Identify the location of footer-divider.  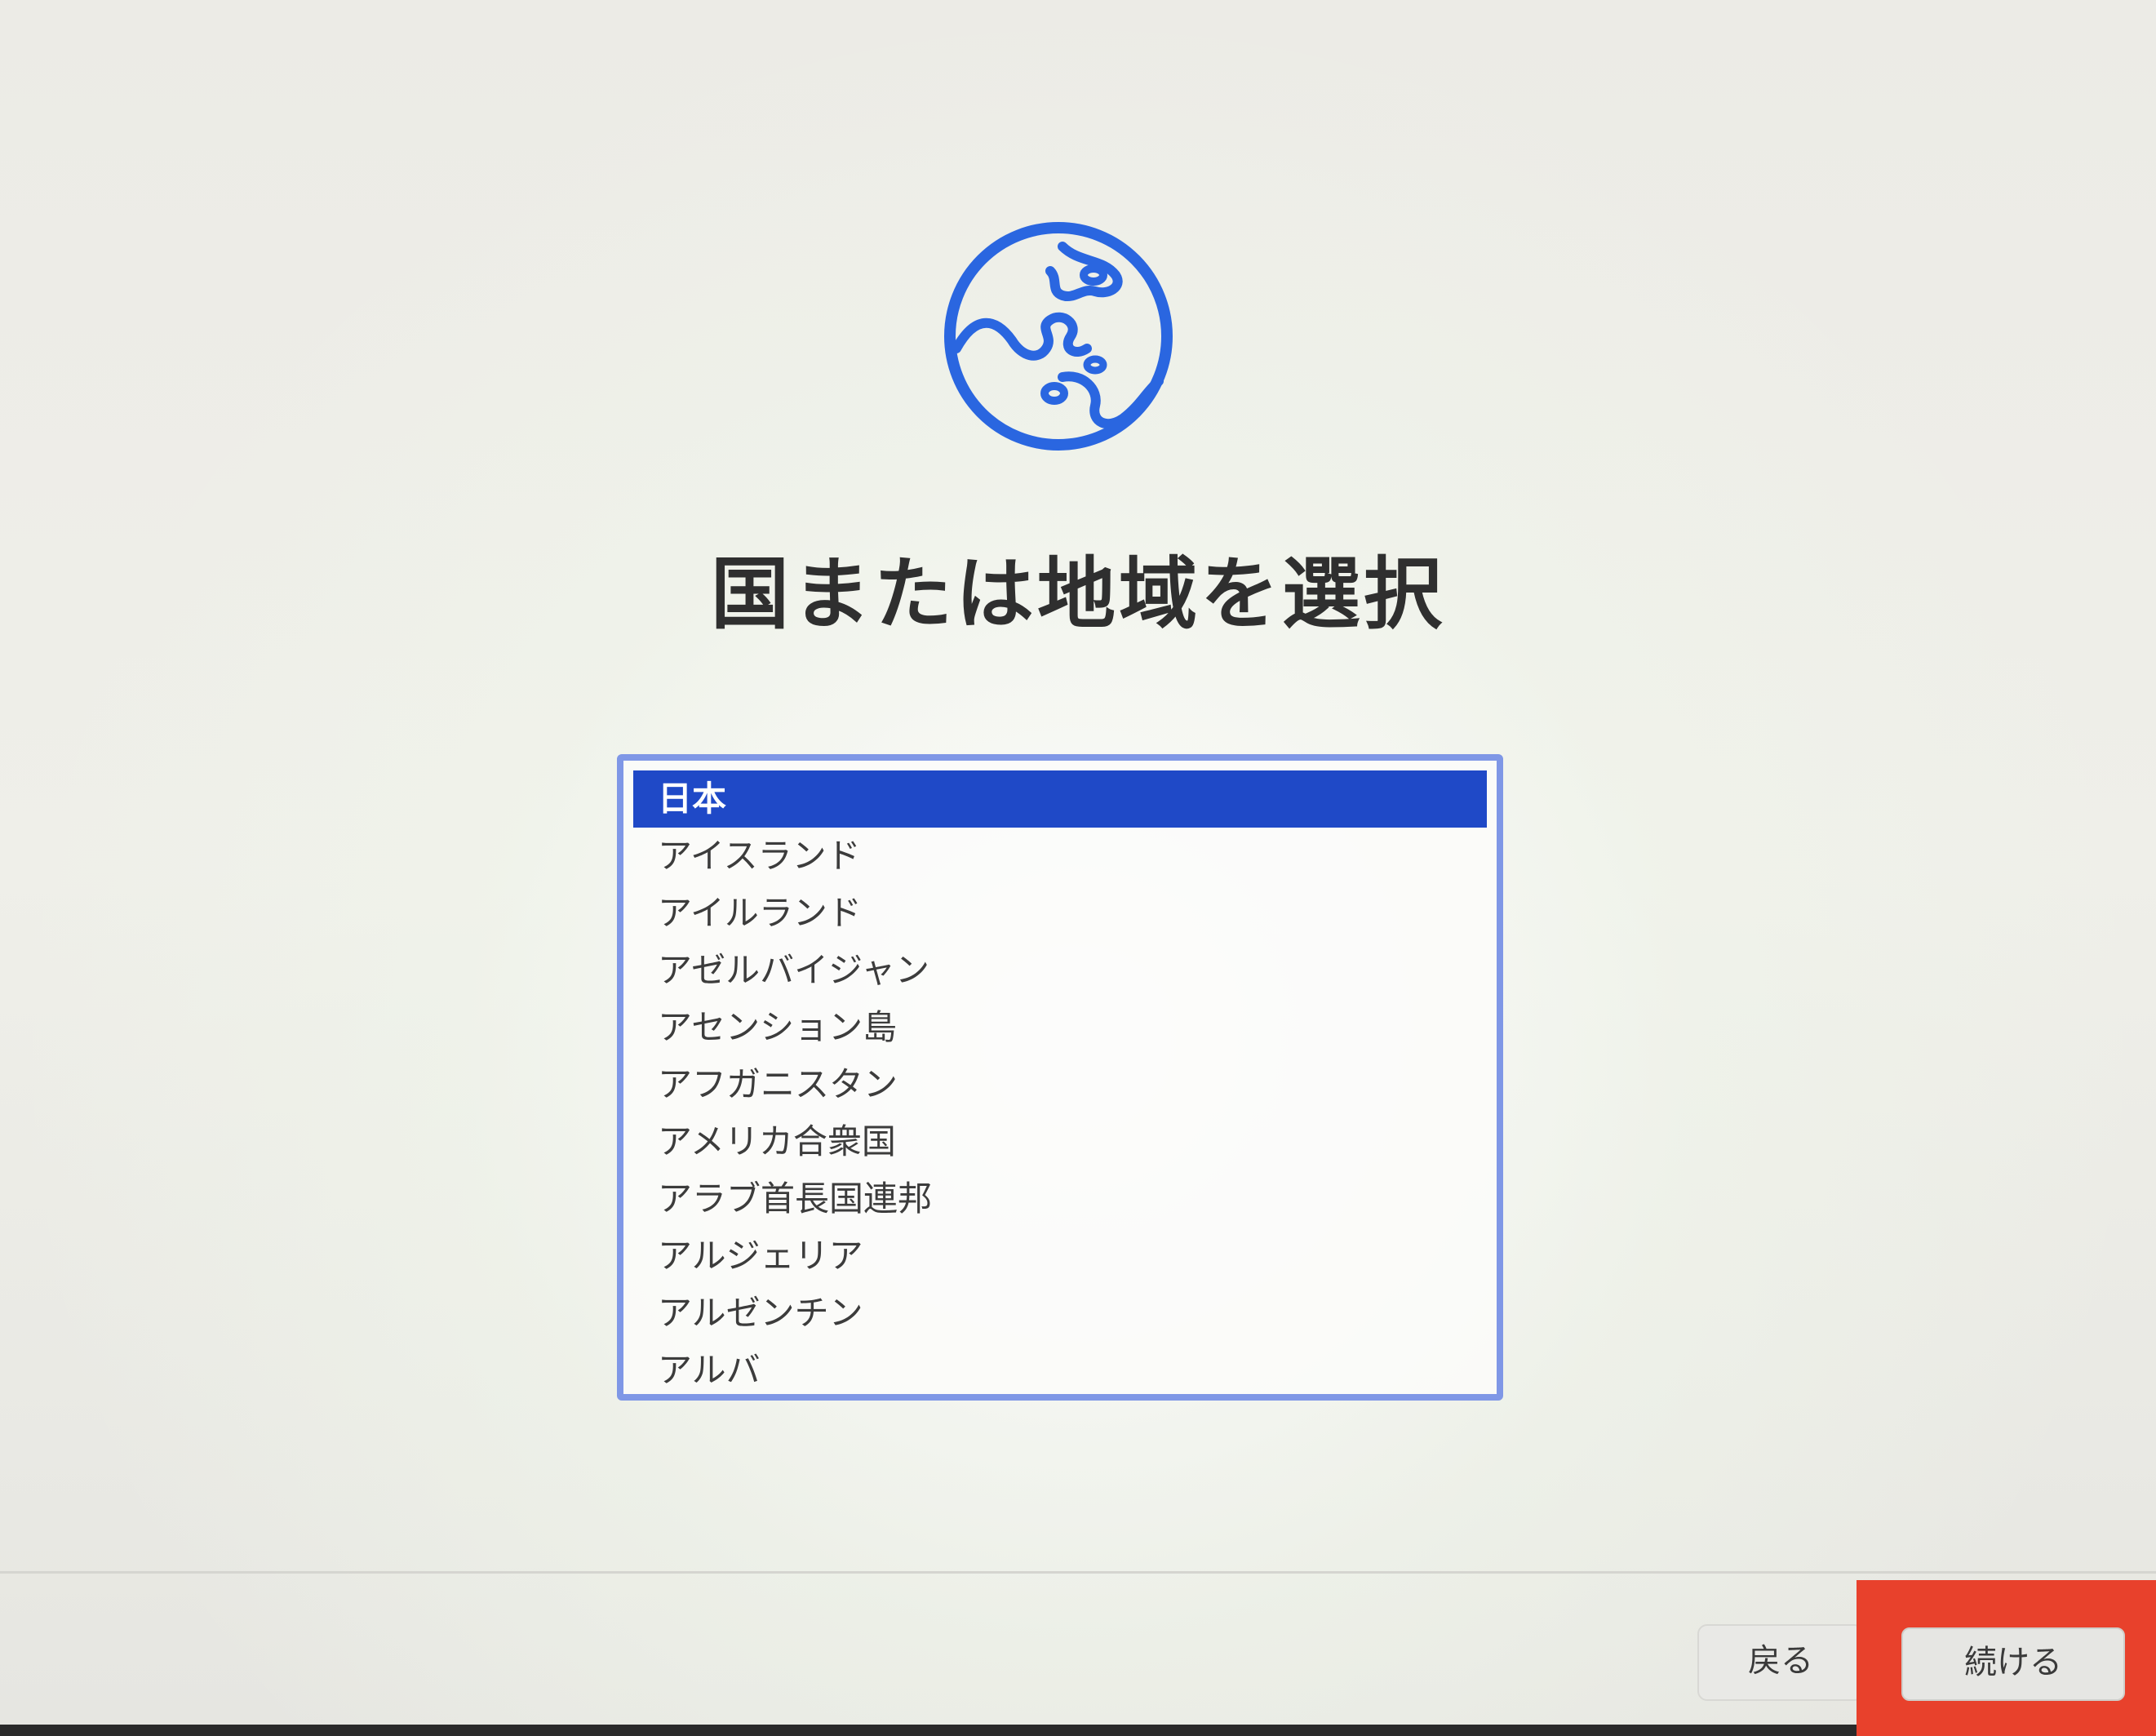
(1078, 1572).